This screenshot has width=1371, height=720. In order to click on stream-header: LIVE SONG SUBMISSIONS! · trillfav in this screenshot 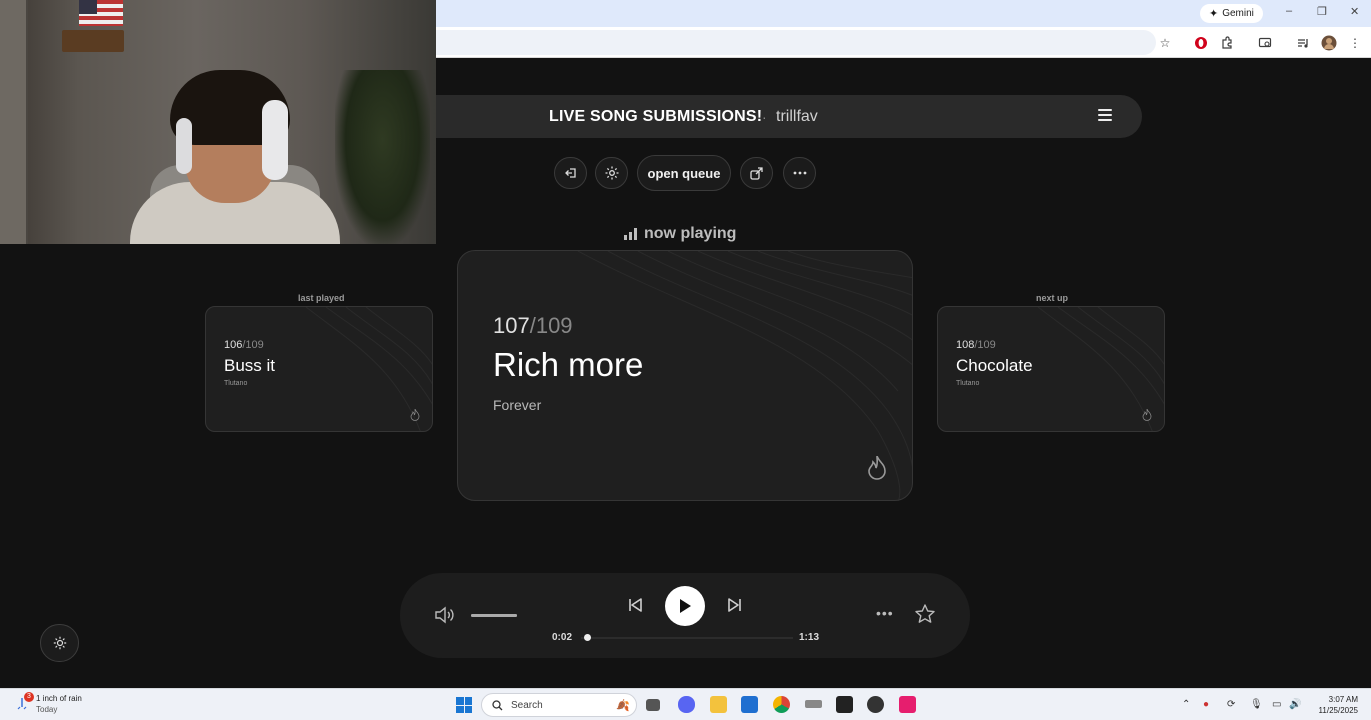, I will do `click(789, 116)`.